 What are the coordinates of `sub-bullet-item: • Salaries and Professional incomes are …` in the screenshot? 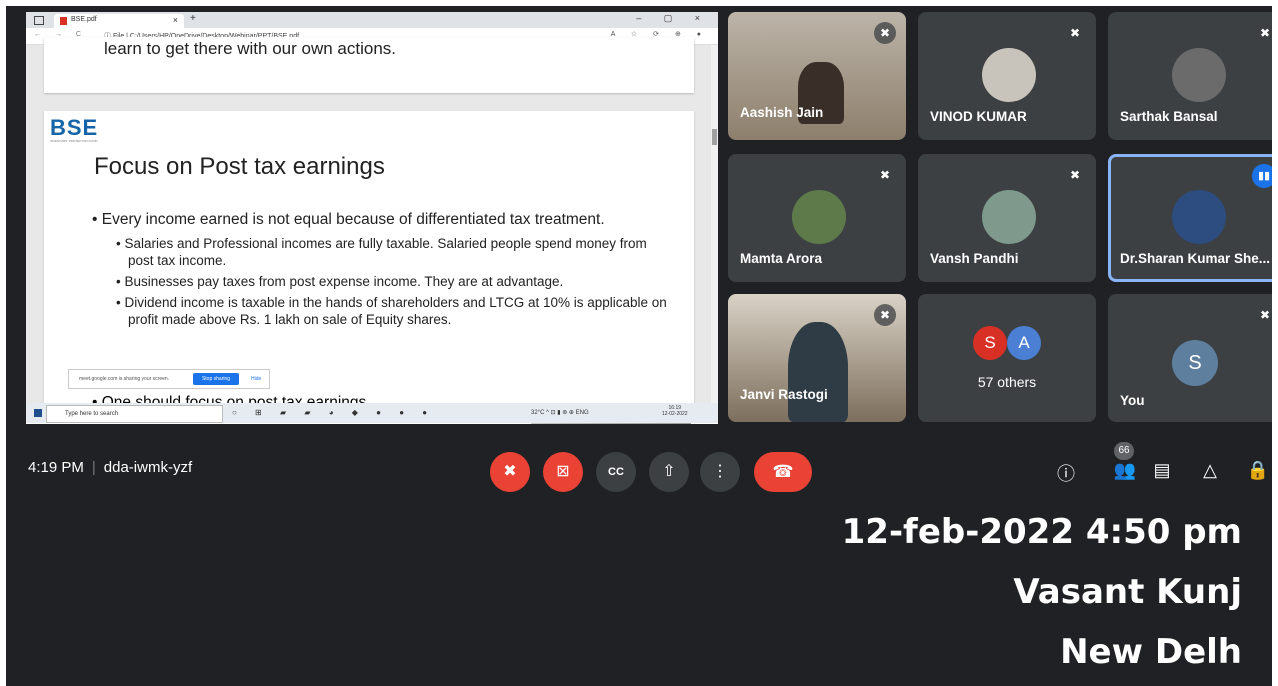 It's located at (381, 252).